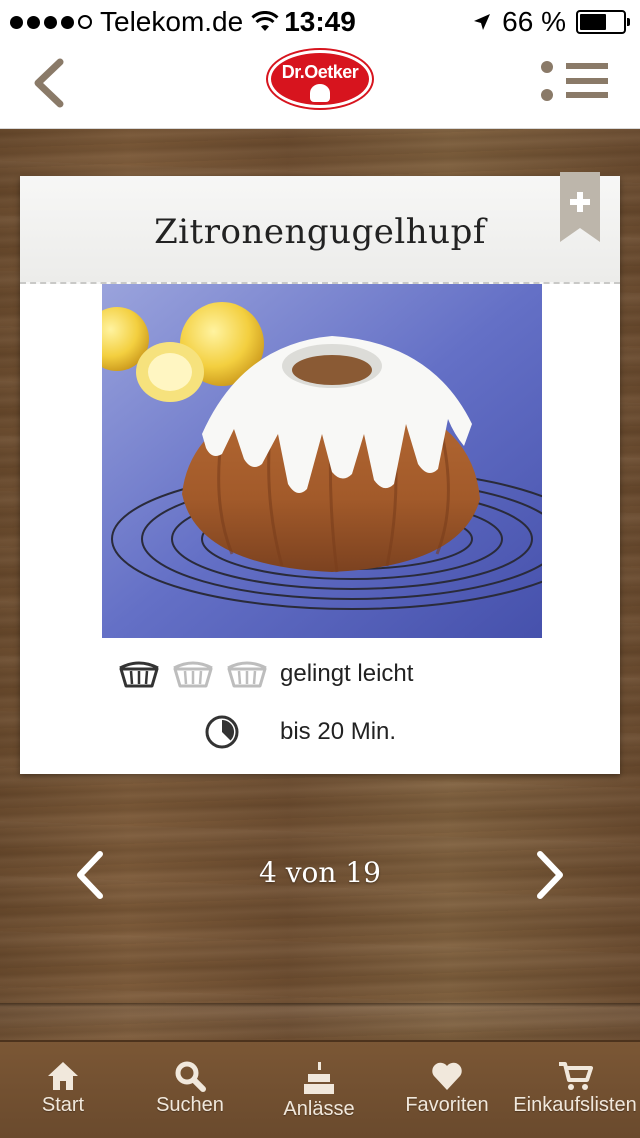 The image size is (640, 1138). Describe the element at coordinates (63, 1105) in the screenshot. I see `tab-label: Start` at that location.